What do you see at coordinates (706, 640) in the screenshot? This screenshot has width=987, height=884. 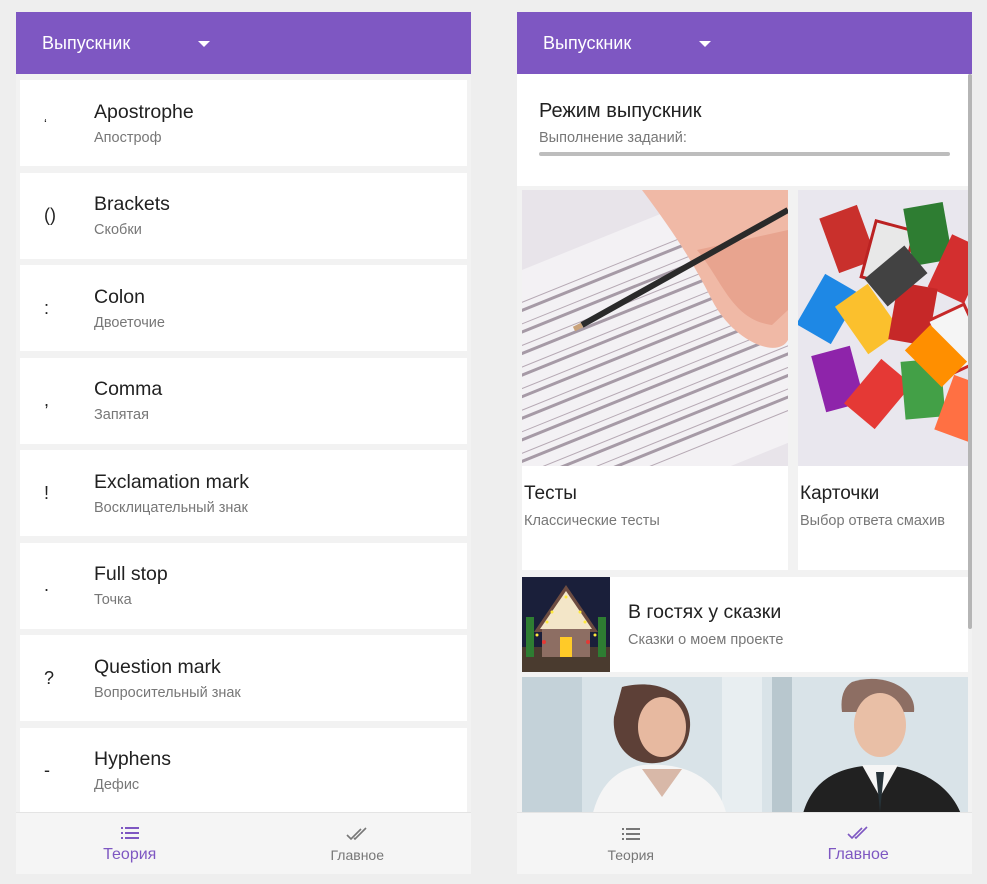 I see `fairy-subtitle: Сказки о моем проекте` at bounding box center [706, 640].